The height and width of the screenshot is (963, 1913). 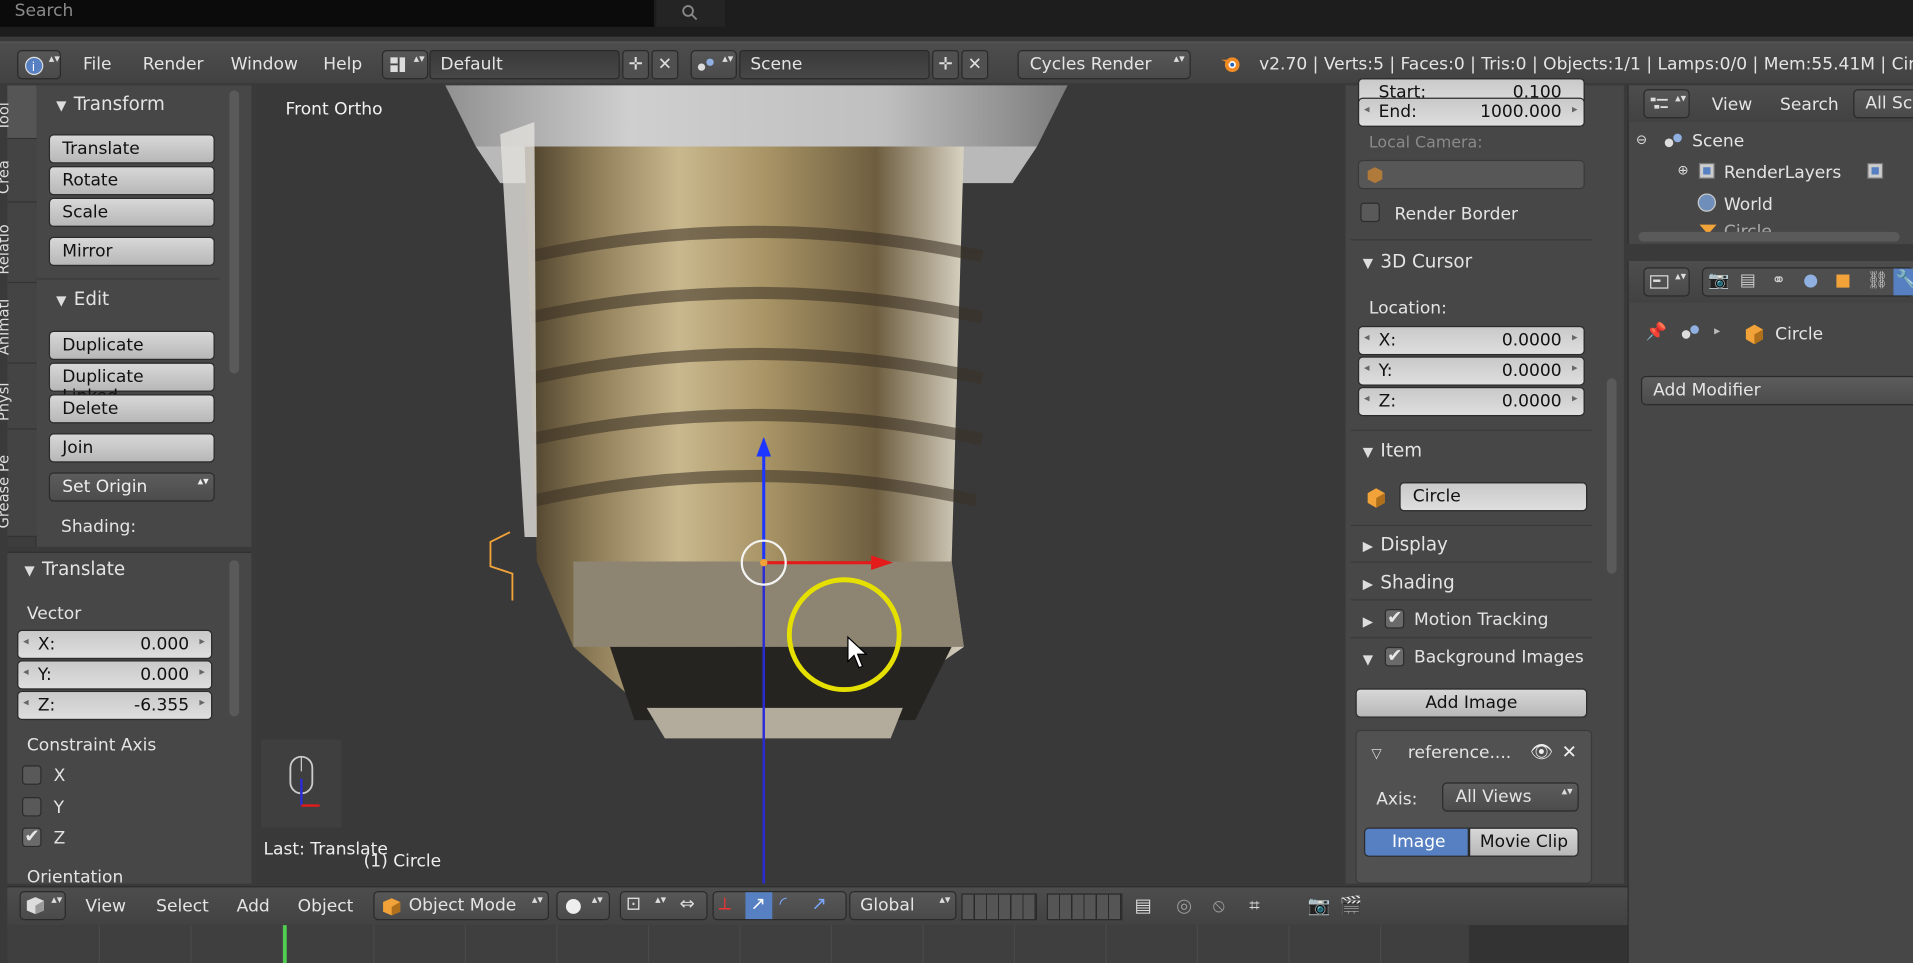 I want to click on collapse-triangle-icon: ▽, so click(x=1376, y=754).